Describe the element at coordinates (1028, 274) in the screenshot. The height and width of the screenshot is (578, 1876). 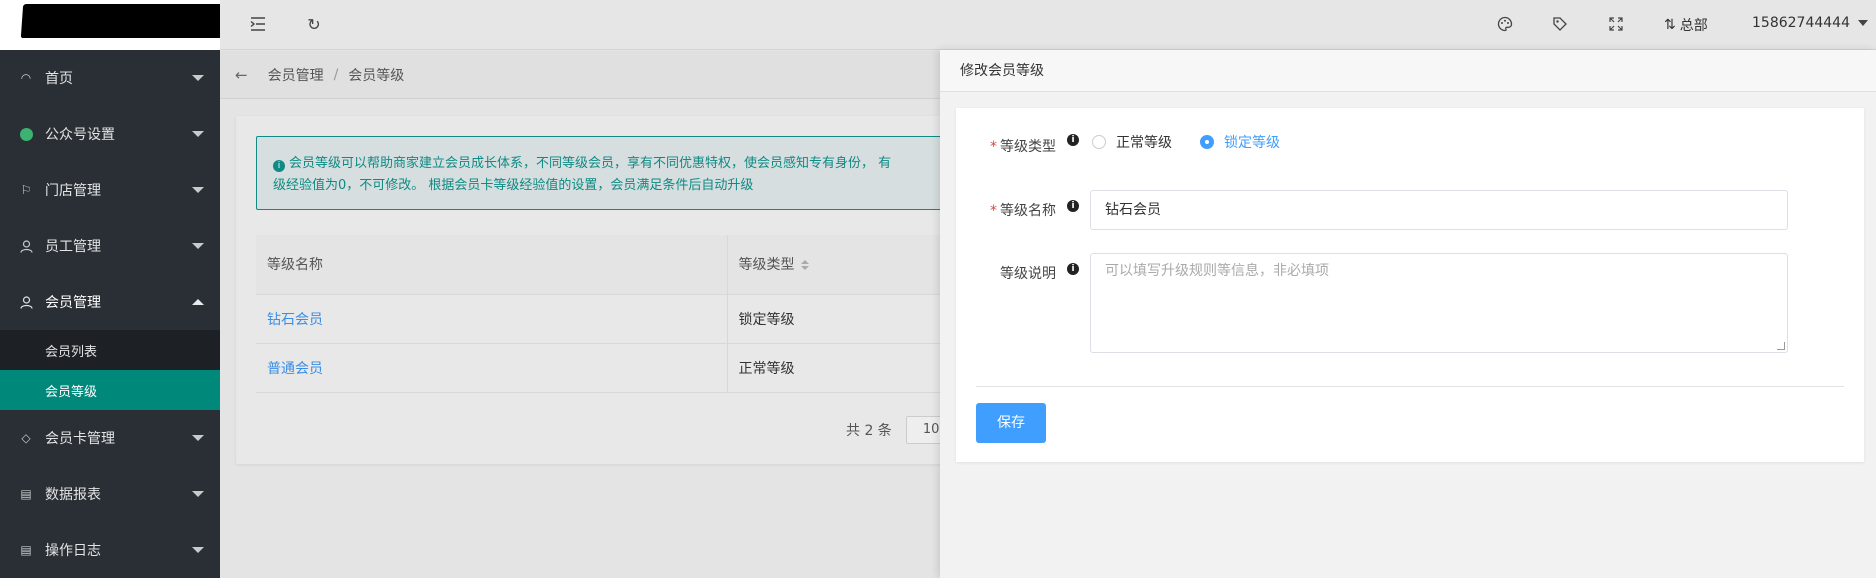
I see `desc-label: 等级说明` at that location.